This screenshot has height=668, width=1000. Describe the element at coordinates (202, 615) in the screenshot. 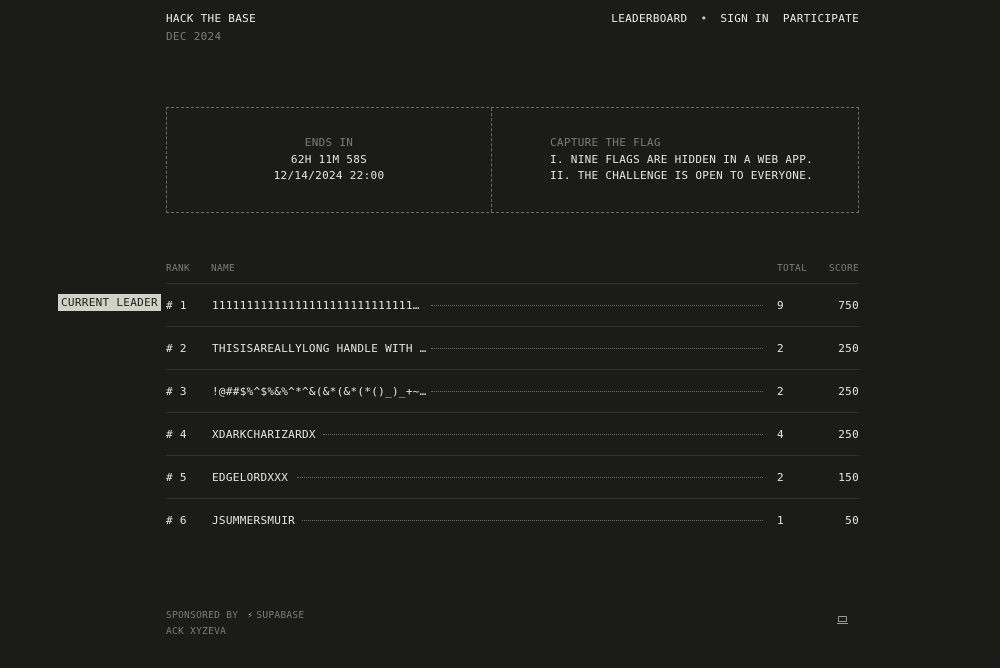

I see `sponsored-by-label: SPONSORED BY` at that location.